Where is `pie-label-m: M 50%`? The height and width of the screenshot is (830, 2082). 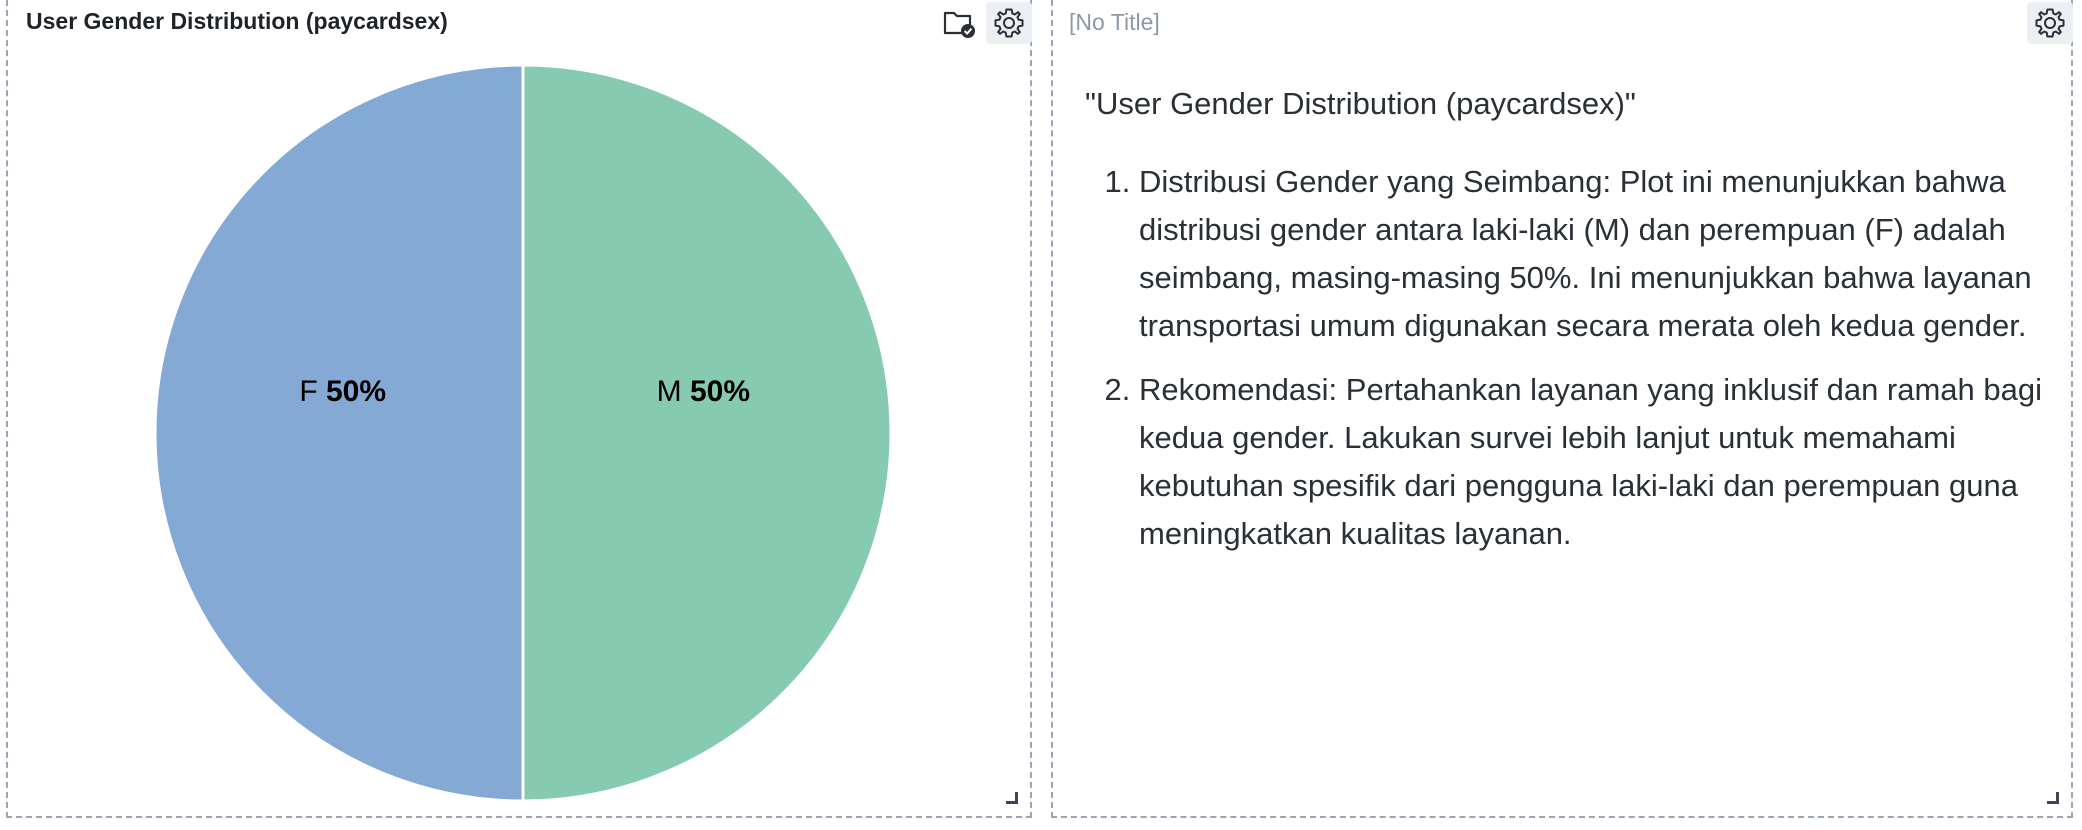
pie-label-m: M 50% is located at coordinates (703, 391).